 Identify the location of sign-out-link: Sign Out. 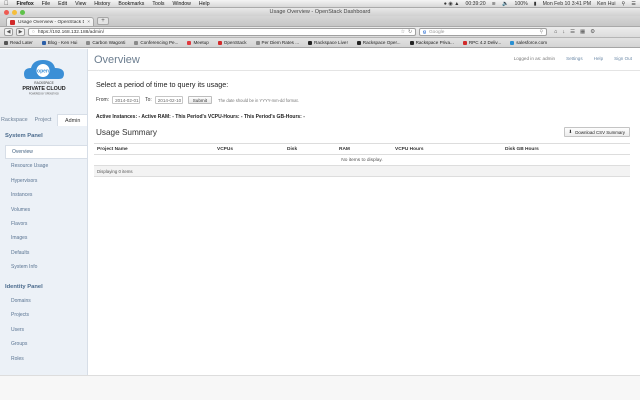
(623, 58).